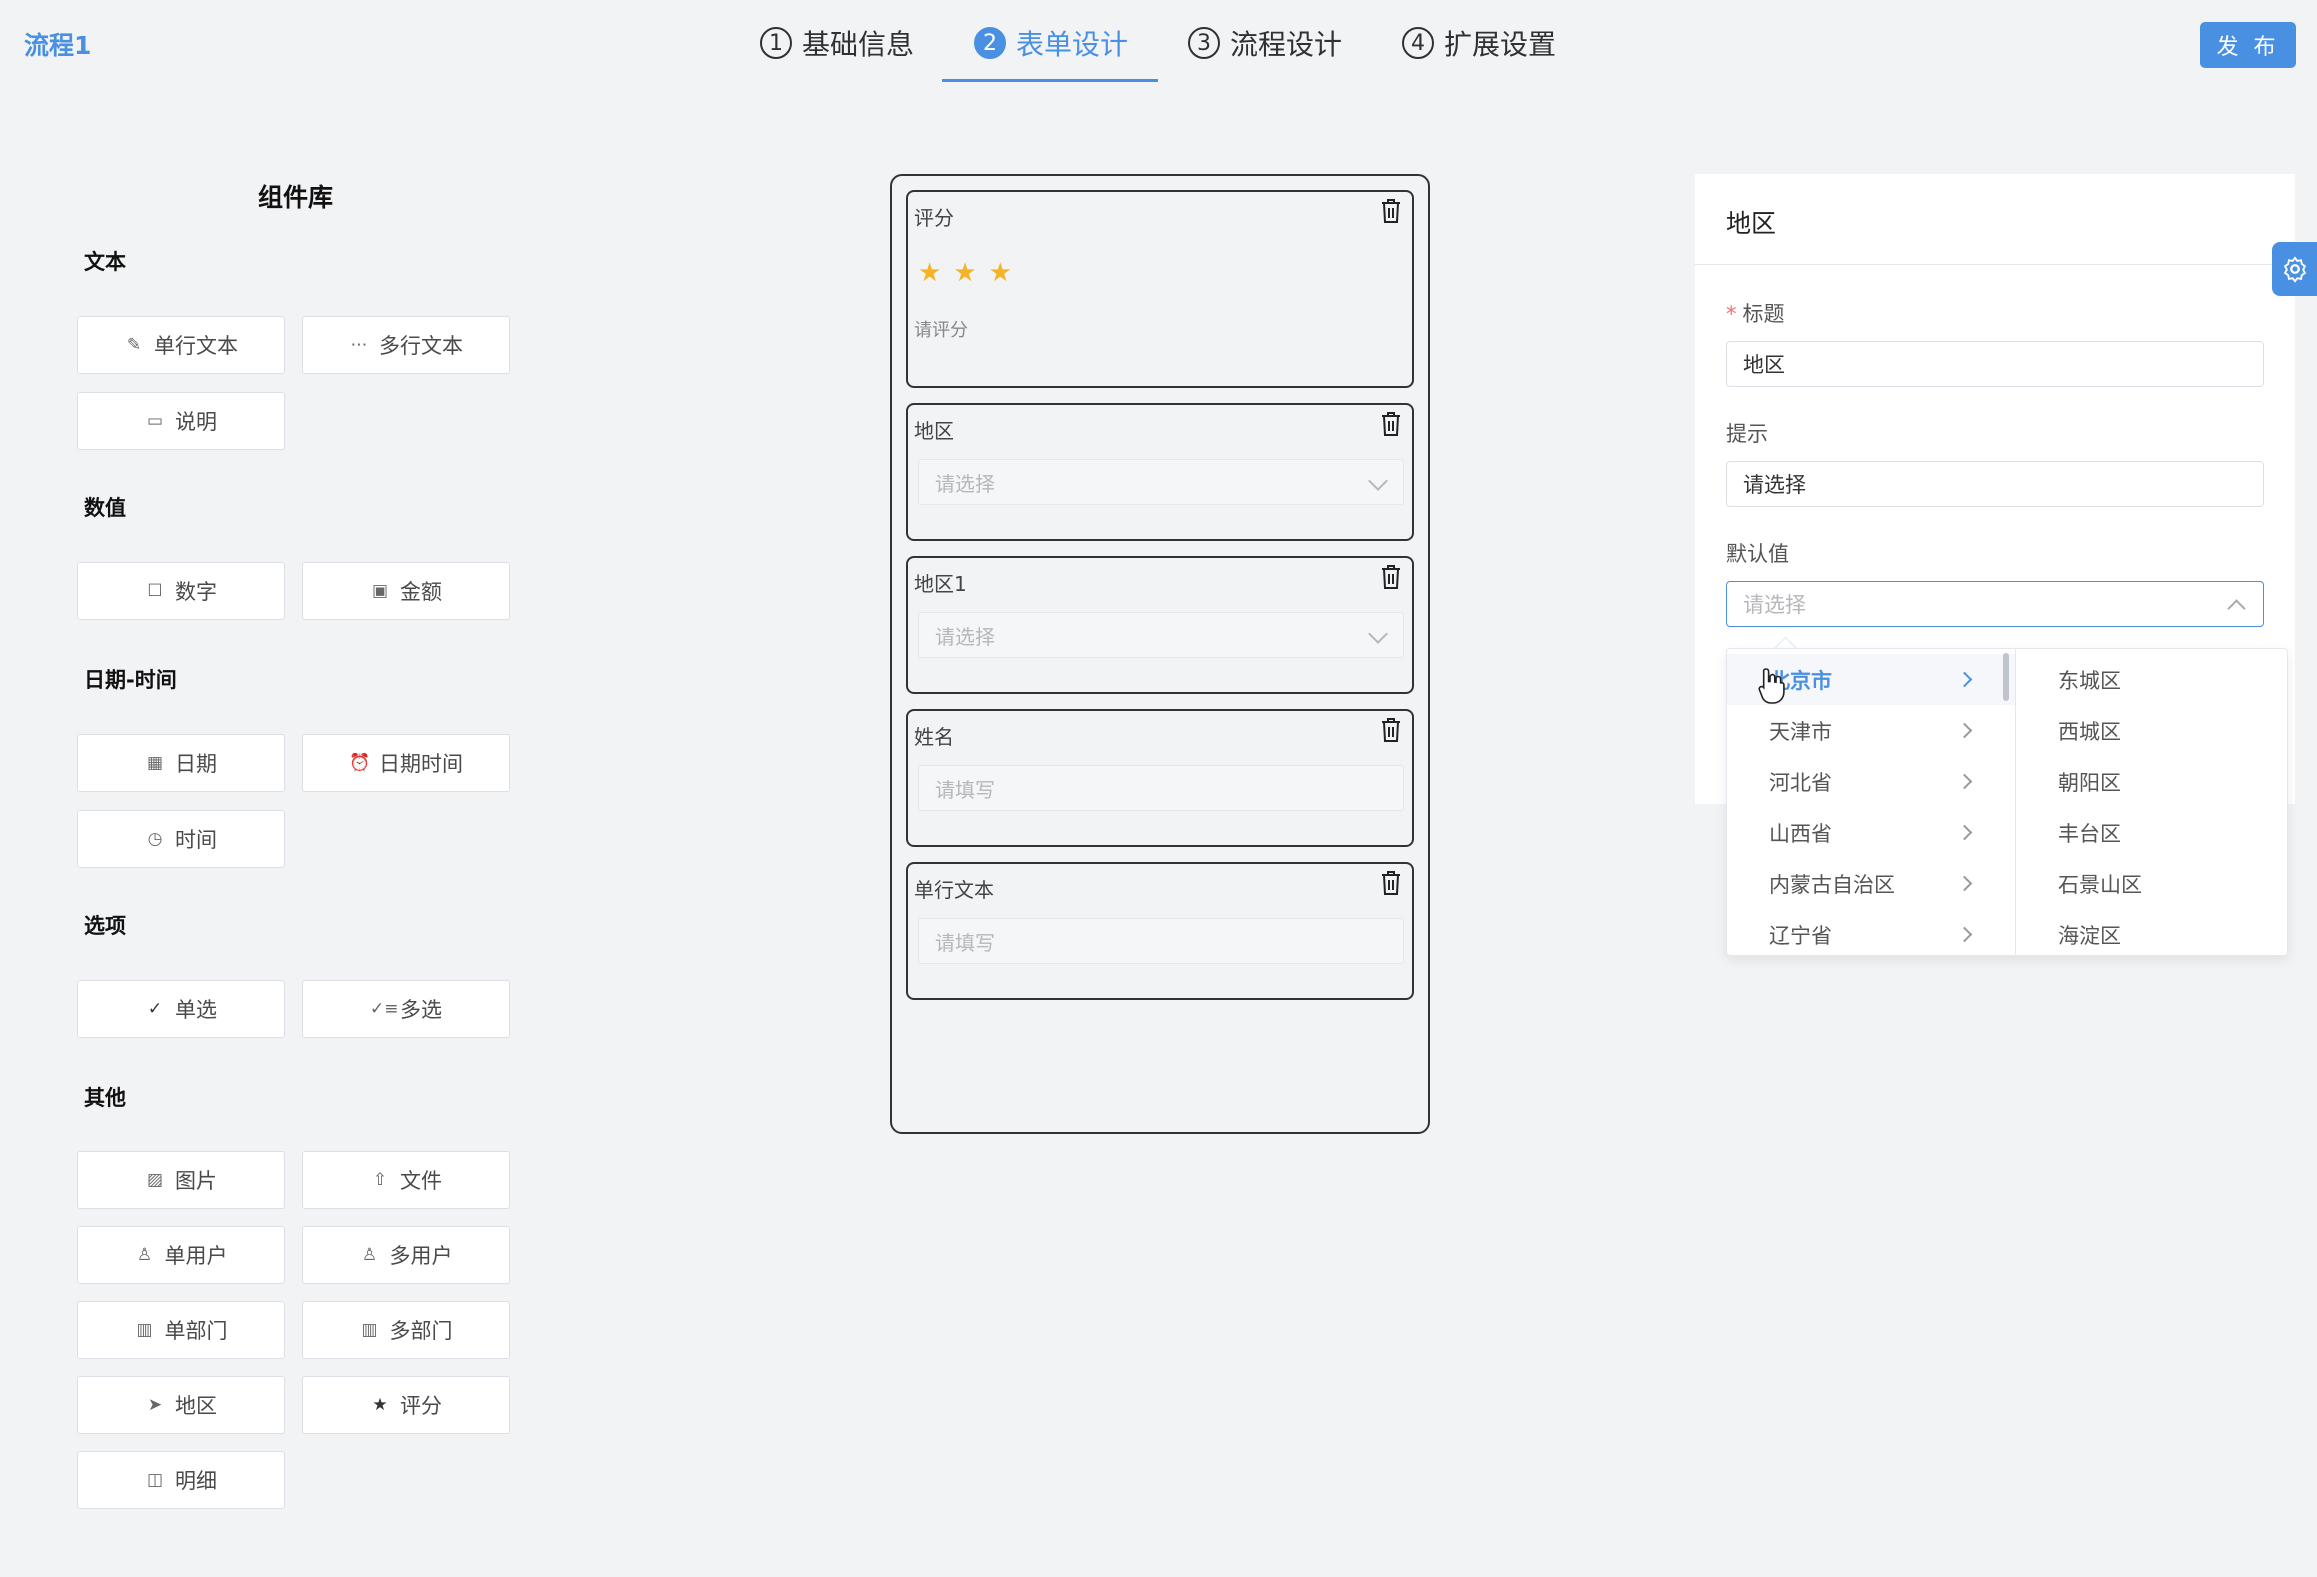 This screenshot has width=2317, height=1577. Describe the element at coordinates (406, 1009) in the screenshot. I see `palette-item-multi-choice: ✓≡ 多选` at that location.